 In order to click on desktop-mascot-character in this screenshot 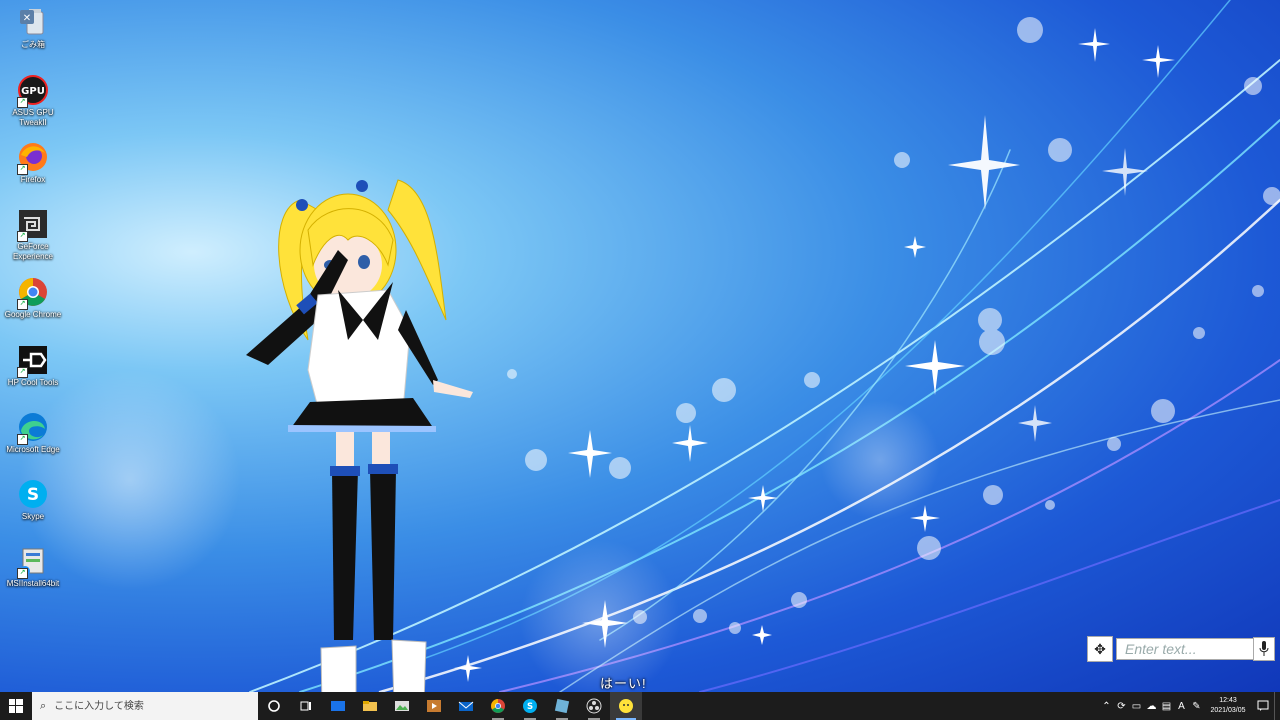, I will do `click(360, 442)`.